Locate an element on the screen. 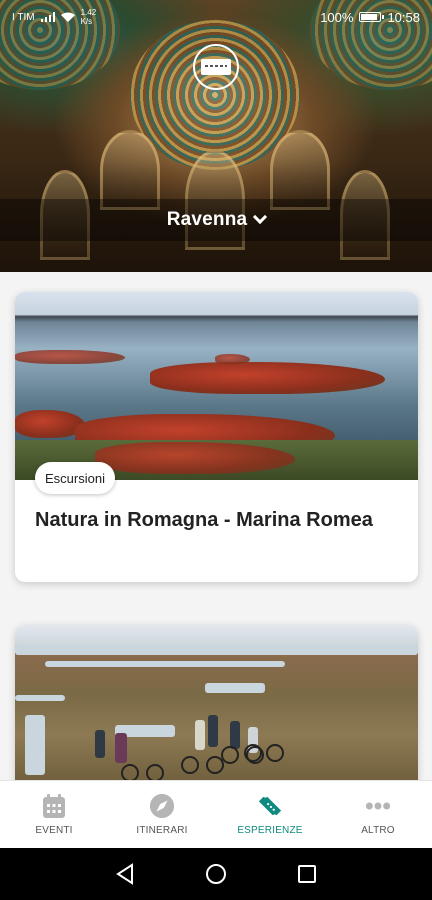 The width and height of the screenshot is (432, 900). tab-label: ITINERARI is located at coordinates (162, 830).